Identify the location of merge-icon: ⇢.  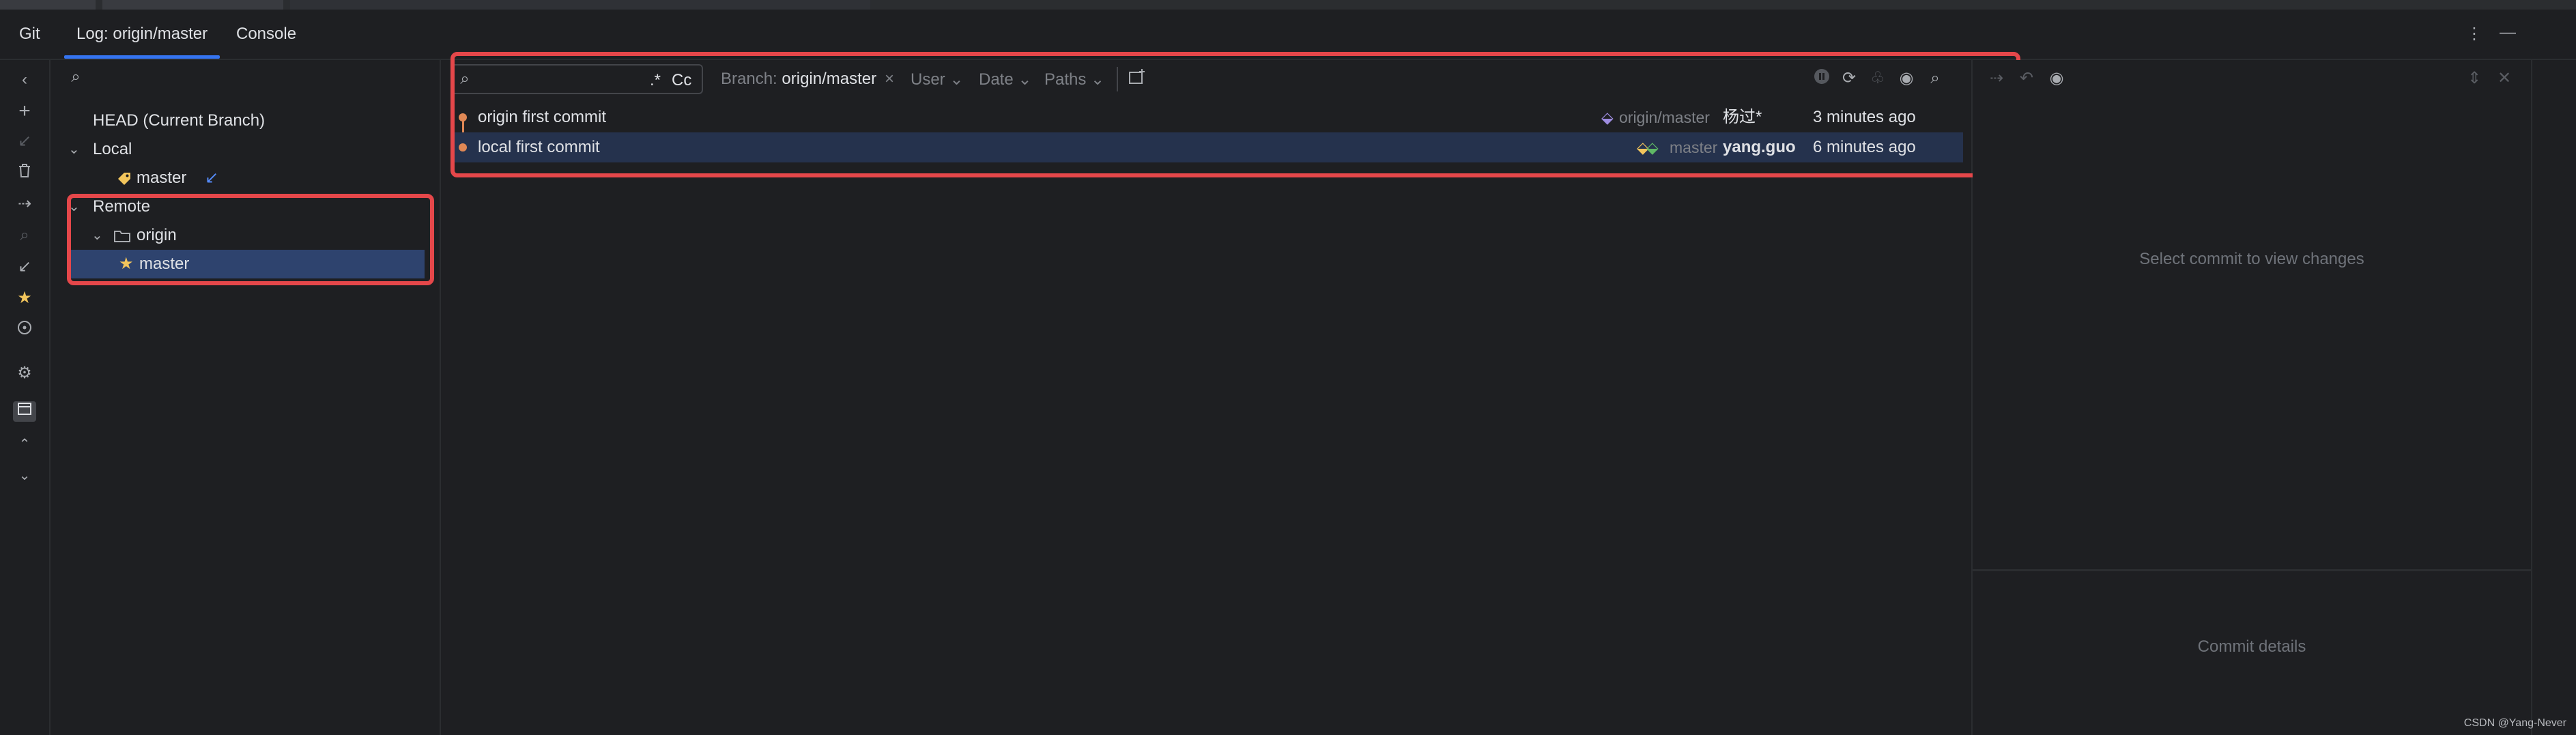
(24, 204).